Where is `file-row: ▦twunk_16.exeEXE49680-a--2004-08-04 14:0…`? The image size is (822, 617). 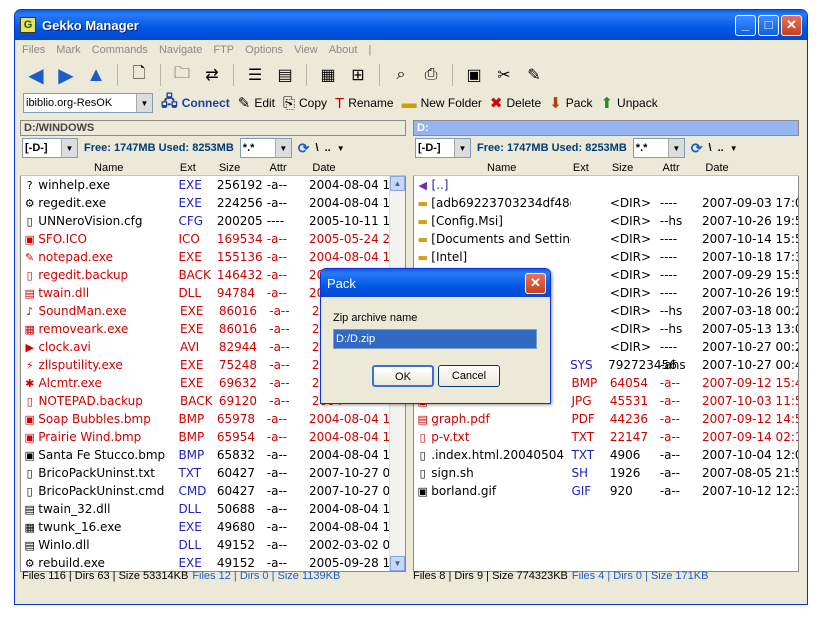
file-row: ▦twunk_16.exeEXE49680-a--2004-08-04 14:0… is located at coordinates (213, 527).